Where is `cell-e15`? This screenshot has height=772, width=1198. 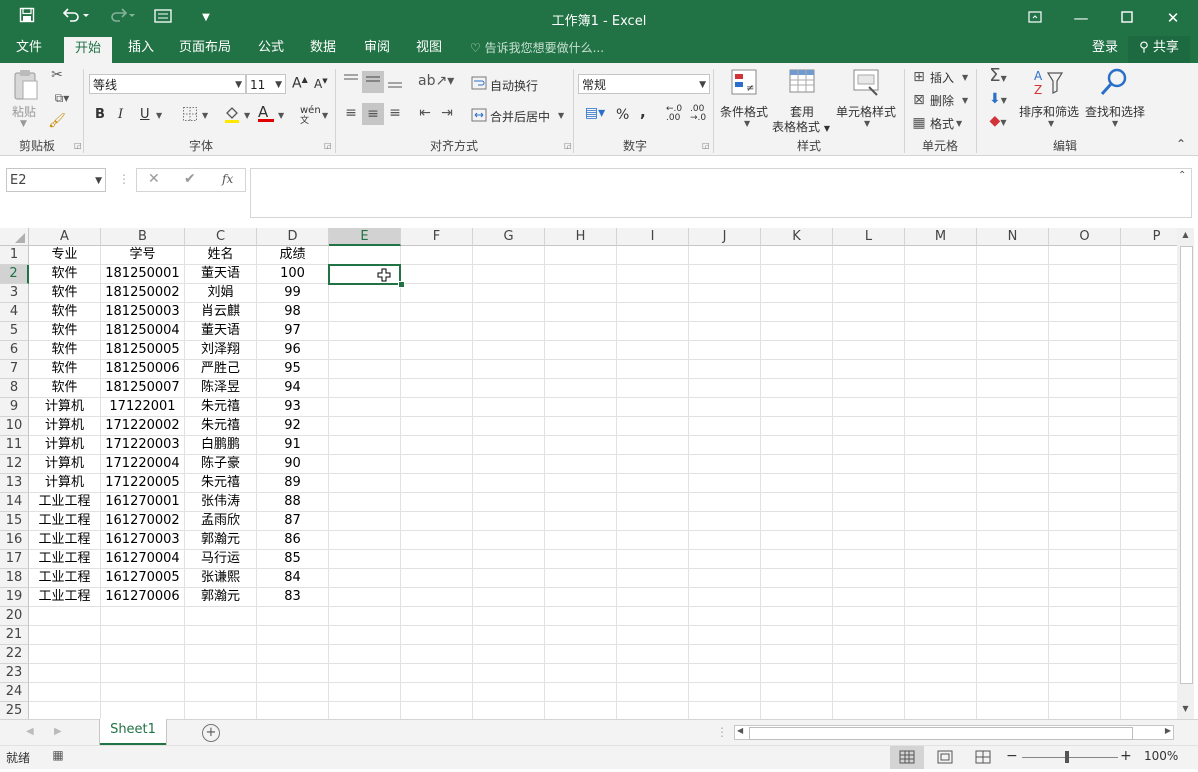
cell-e15 is located at coordinates (365, 521).